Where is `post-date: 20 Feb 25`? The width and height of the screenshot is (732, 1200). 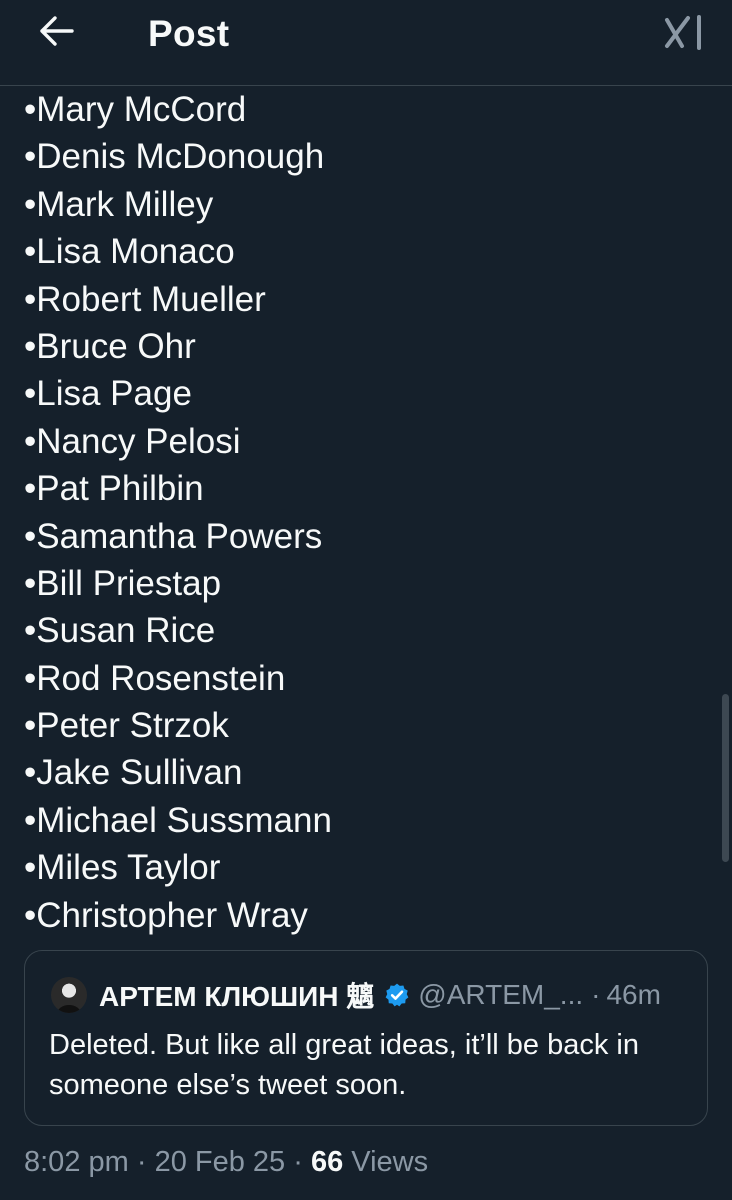
post-date: 20 Feb 25 is located at coordinates (220, 1162).